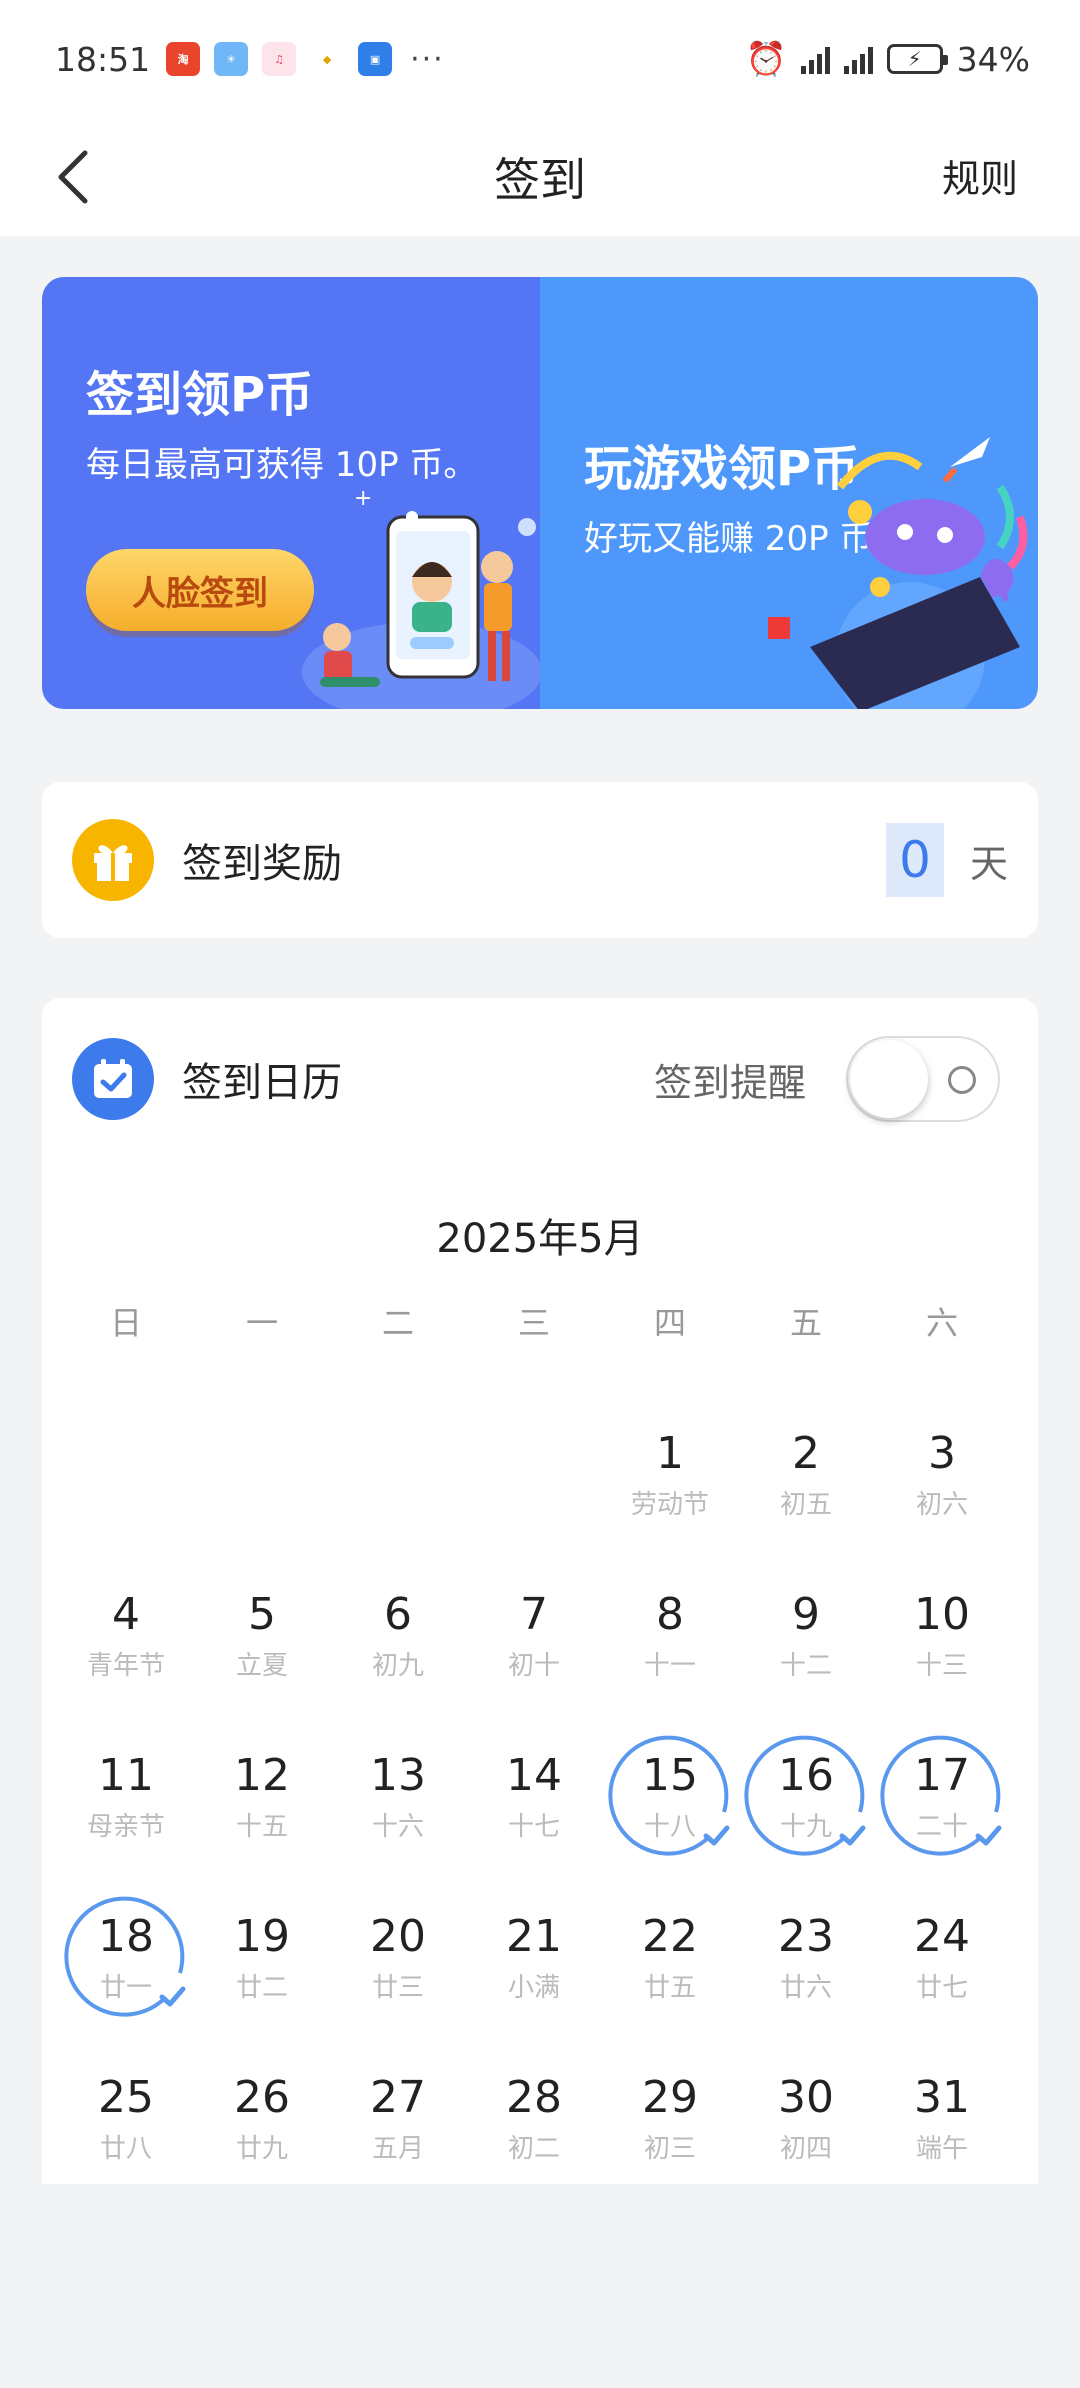 This screenshot has width=1080, height=2388. Describe the element at coordinates (398, 1647) in the screenshot. I see `calendar-day: 6 初九` at that location.